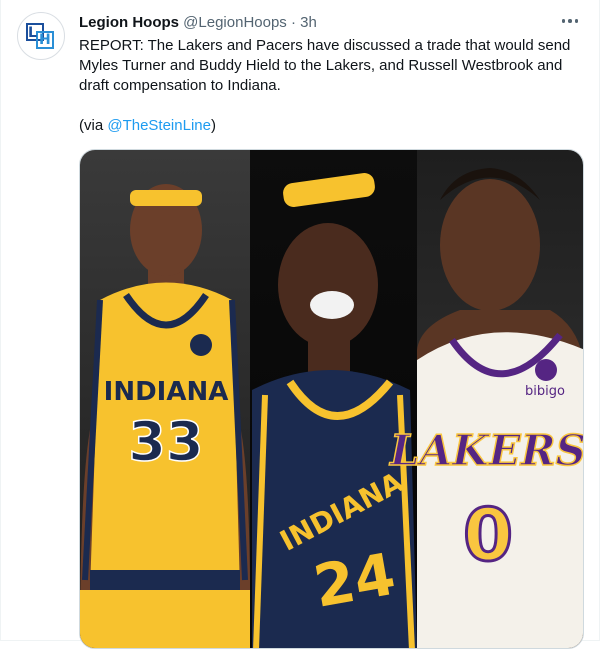 The height and width of the screenshot is (649, 600). What do you see at coordinates (235, 22) in the screenshot?
I see `author-handle: @LegionHoops` at bounding box center [235, 22].